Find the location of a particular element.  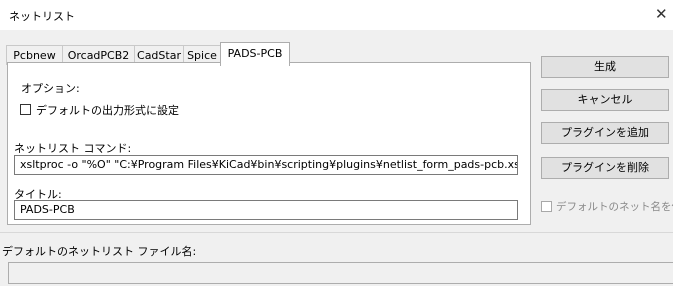

default-filename-label: デフォルトのネットリスト ファイル名: is located at coordinates (99, 251).